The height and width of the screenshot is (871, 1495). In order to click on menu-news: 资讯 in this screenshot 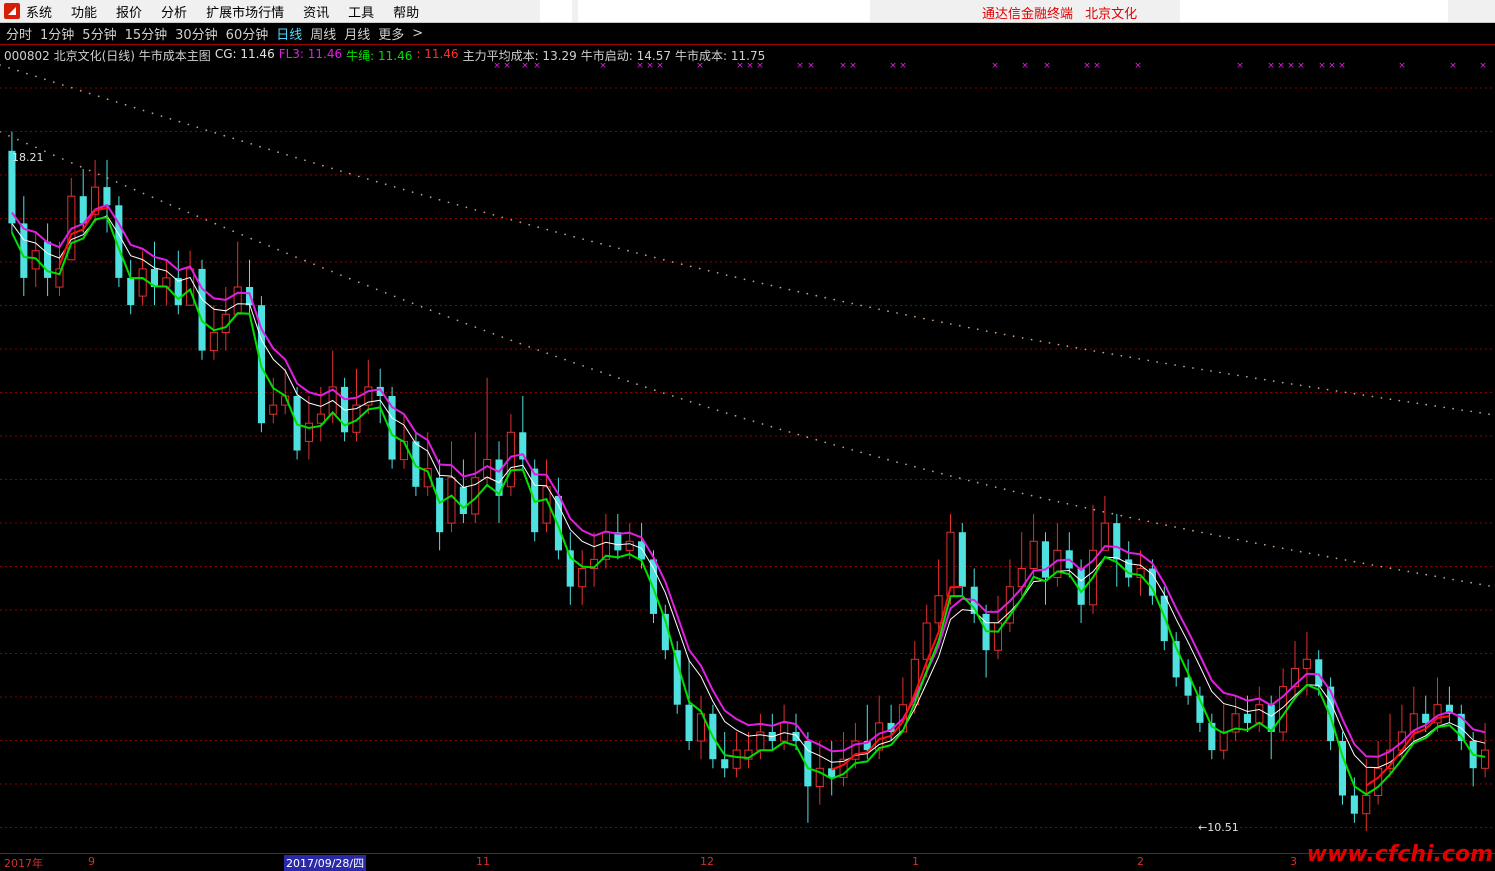, I will do `click(316, 11)`.